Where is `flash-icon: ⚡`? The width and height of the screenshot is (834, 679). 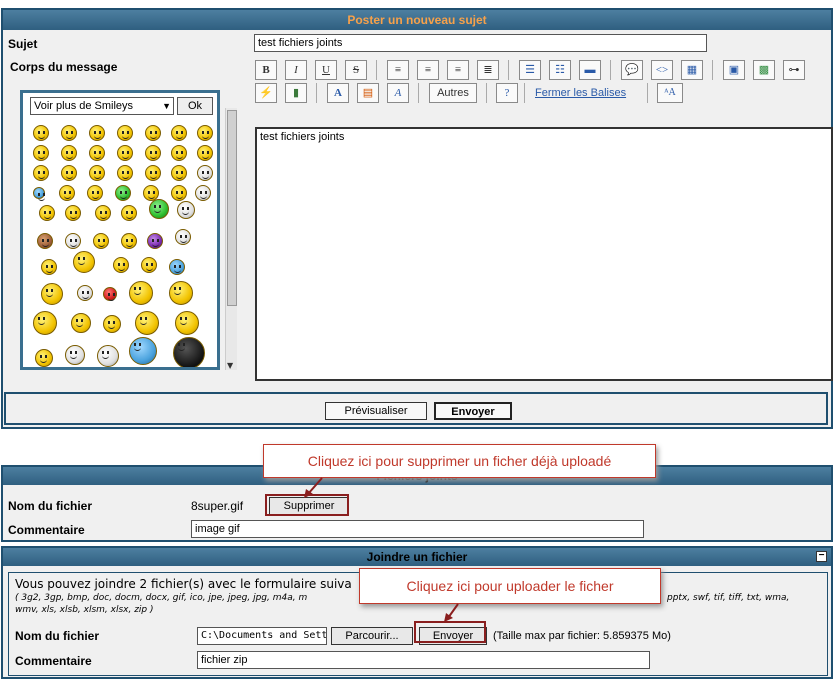 flash-icon: ⚡ is located at coordinates (266, 93).